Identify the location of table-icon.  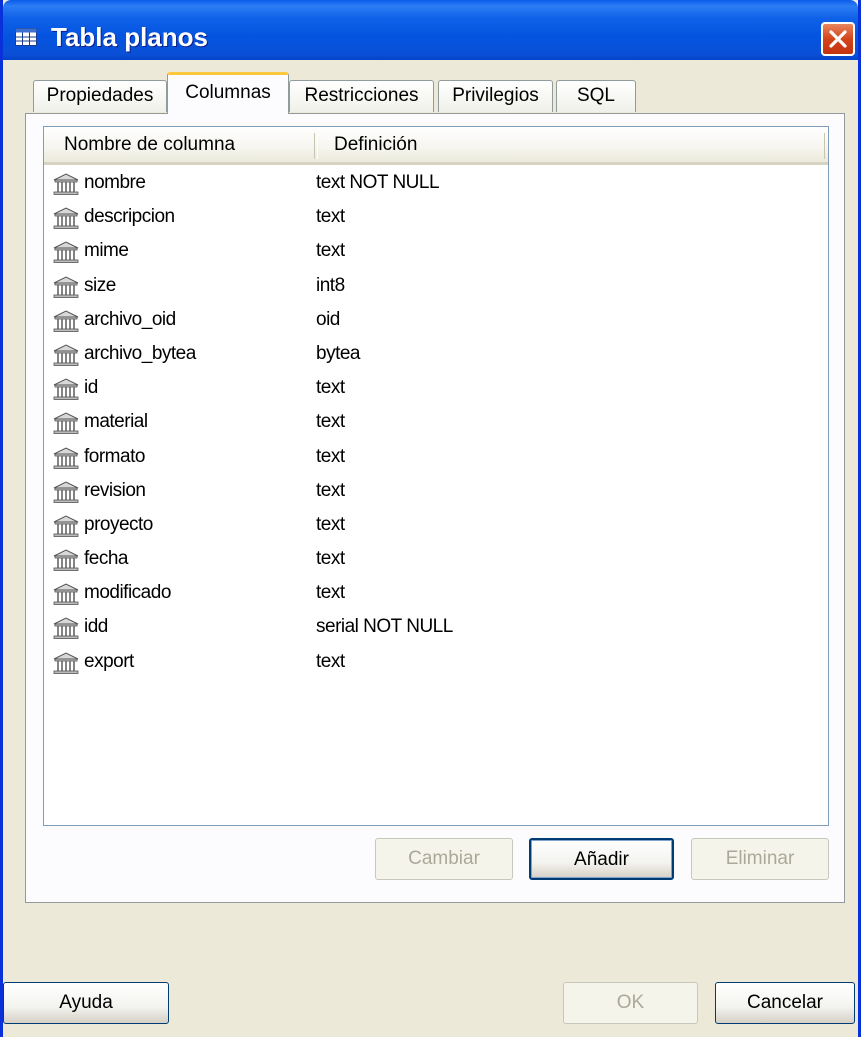
(26, 37).